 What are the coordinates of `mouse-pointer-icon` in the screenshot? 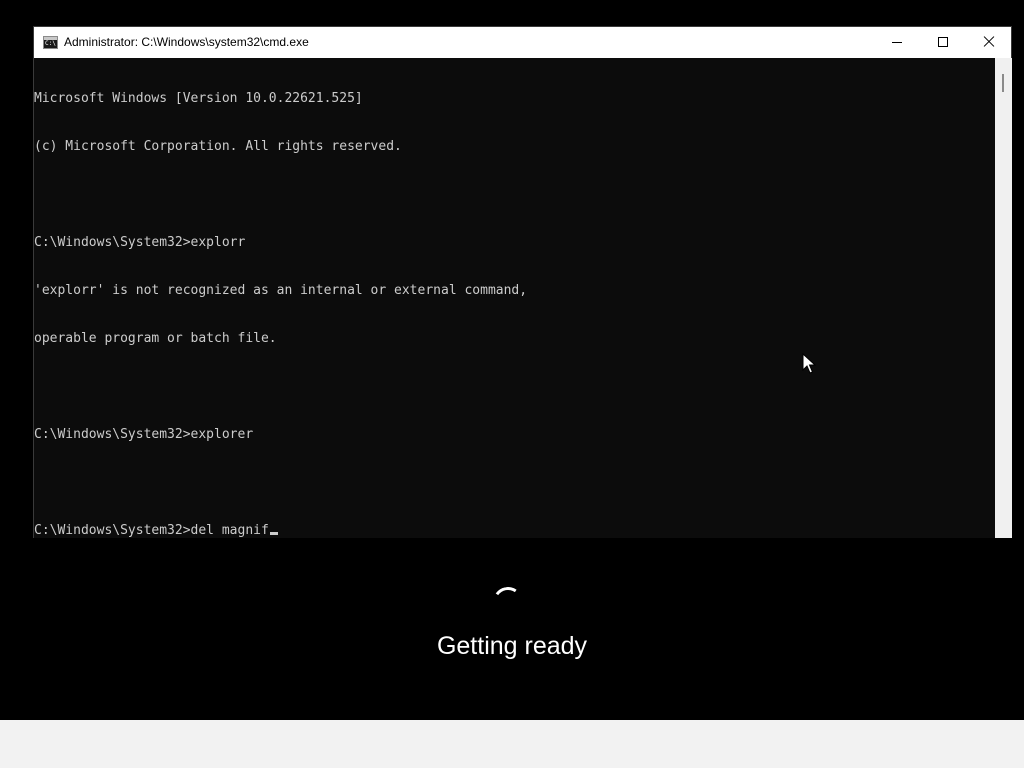 It's located at (809, 363).